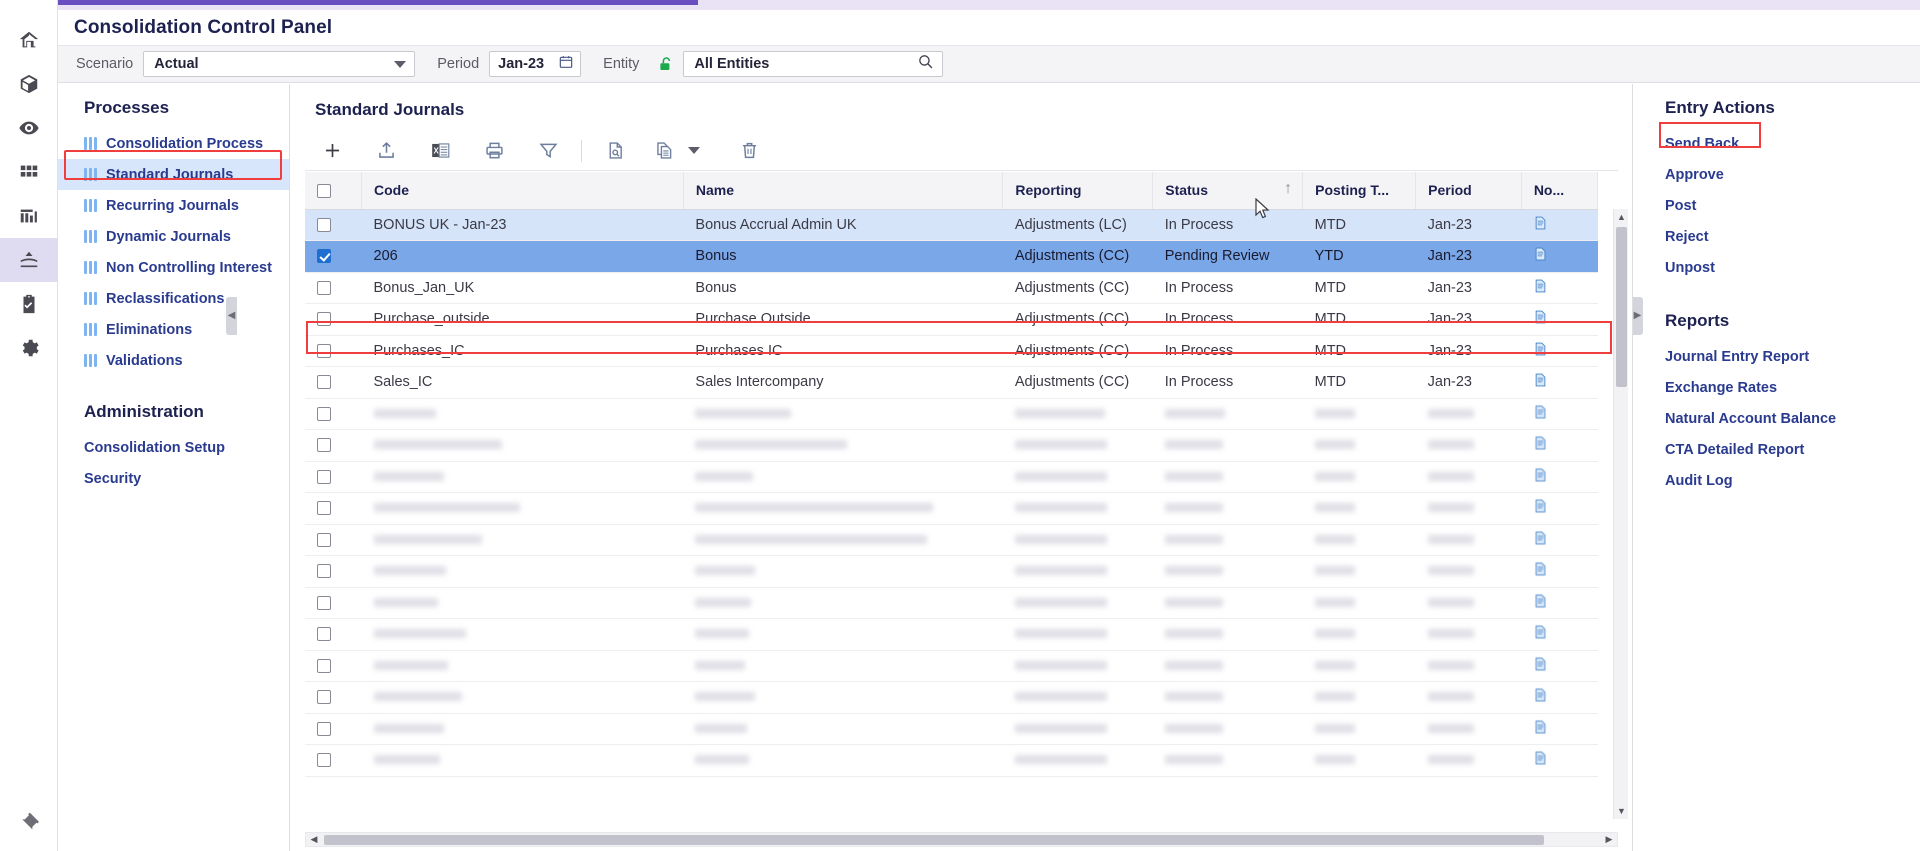 The image size is (1920, 851). What do you see at coordinates (666, 64) in the screenshot?
I see `unlock-icon` at bounding box center [666, 64].